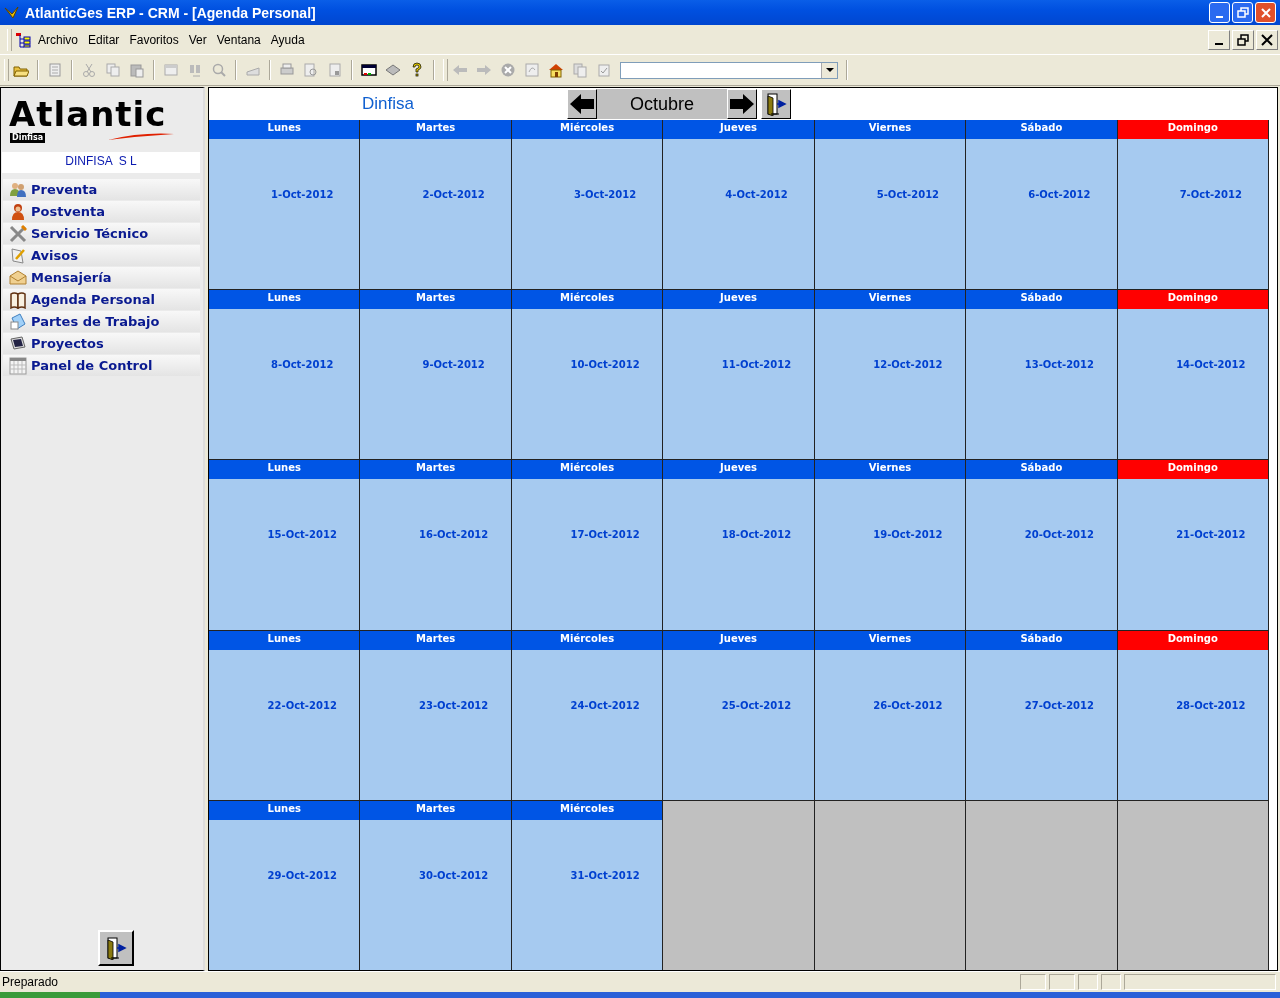 The height and width of the screenshot is (998, 1280). What do you see at coordinates (1059, 705) in the screenshot?
I see `date-label: 27-Oct-2012` at bounding box center [1059, 705].